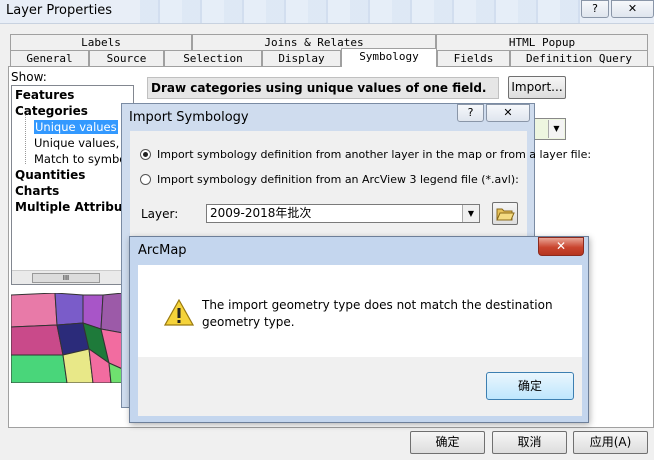 Image resolution: width=654 pixels, height=460 pixels. What do you see at coordinates (49, 58) in the screenshot?
I see `tab-general: General` at bounding box center [49, 58].